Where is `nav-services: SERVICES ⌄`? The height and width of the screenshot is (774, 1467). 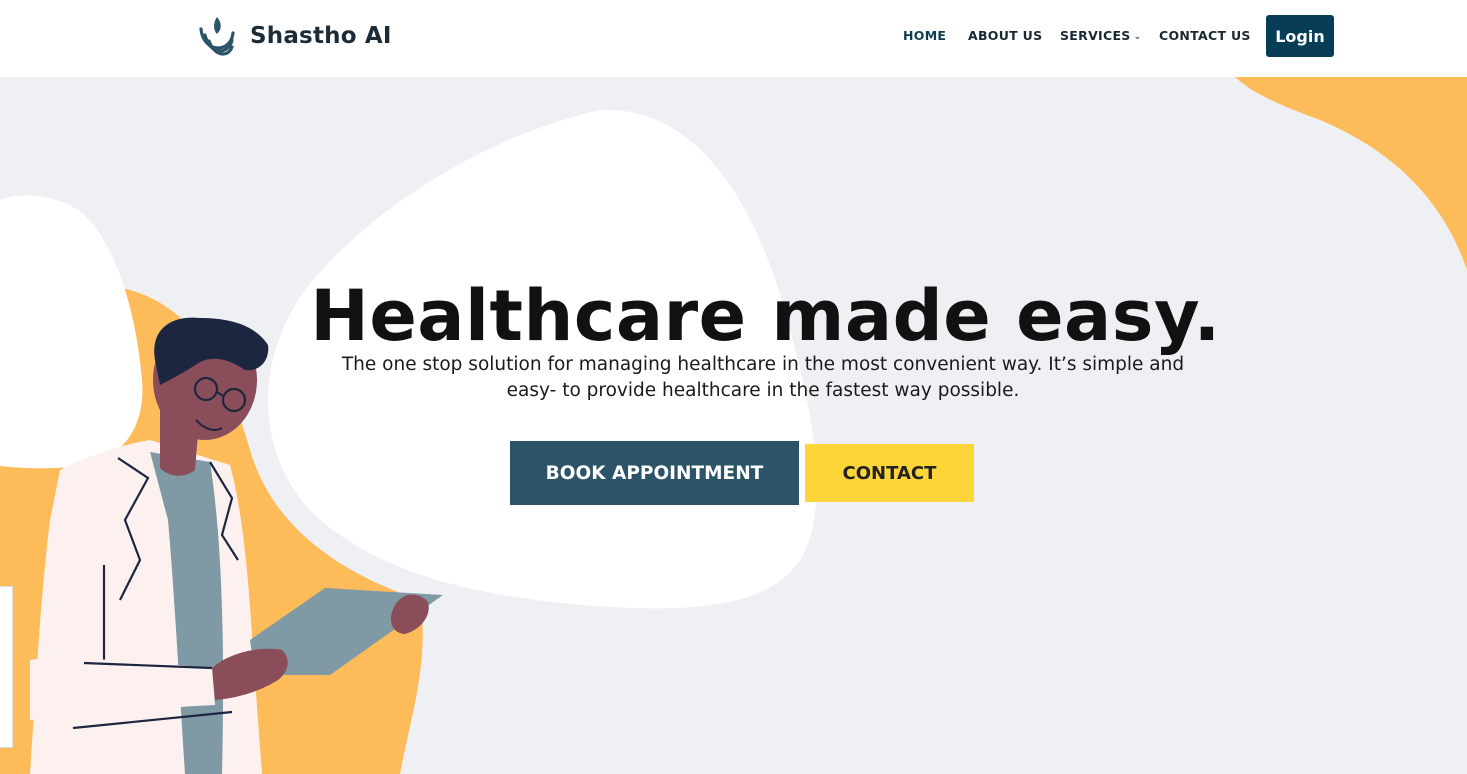
nav-services: SERVICES ⌄ is located at coordinates (1100, 35).